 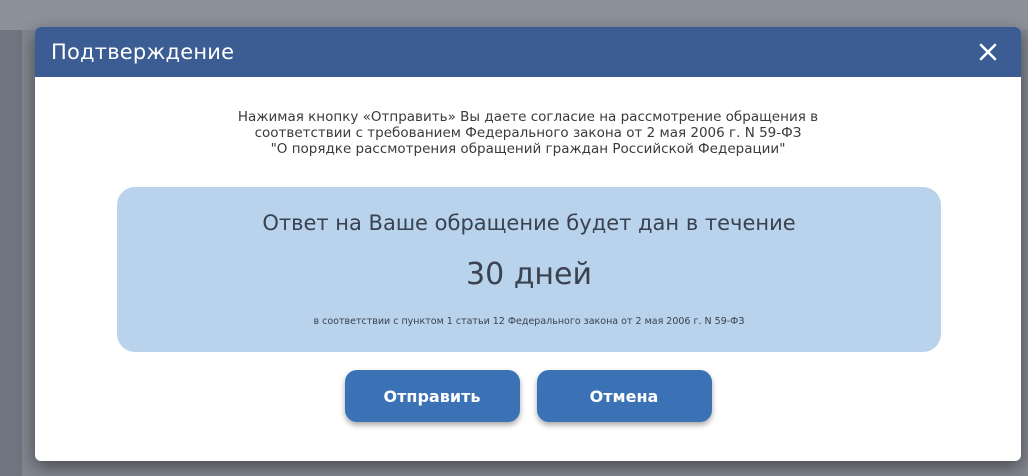 I want to click on close-icon, so click(x=988, y=52).